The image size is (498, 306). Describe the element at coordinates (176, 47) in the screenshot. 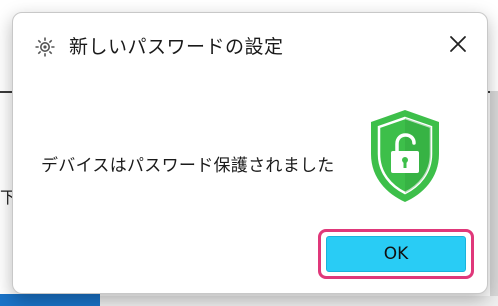

I see `dialog-title: 新しいパスワードの設定` at that location.